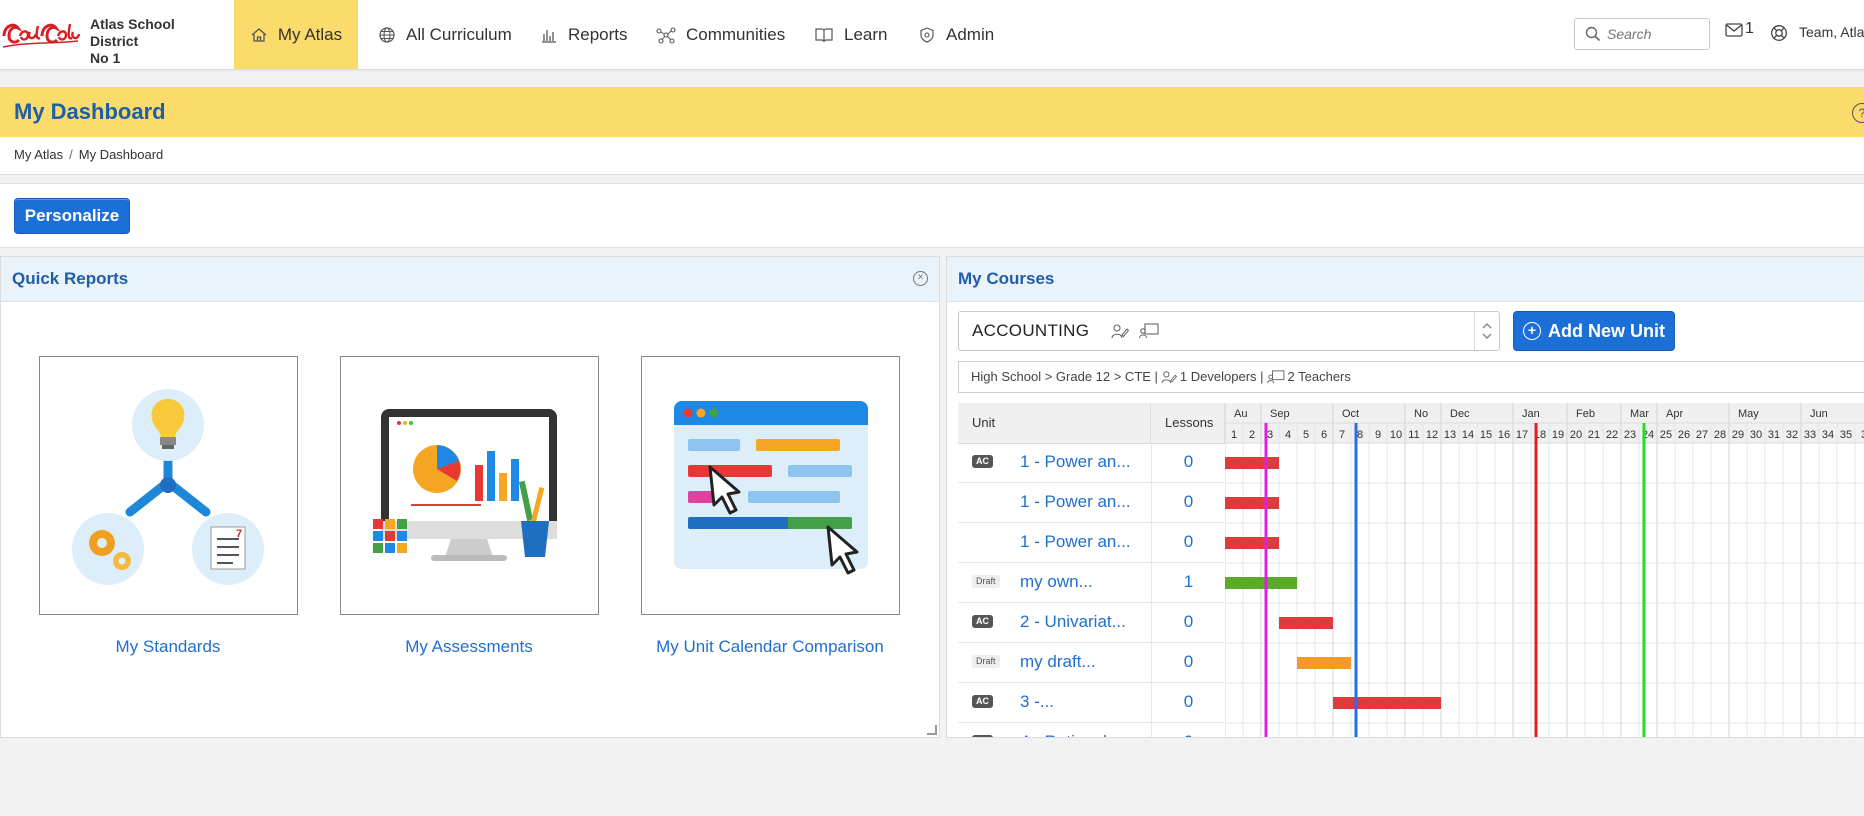  Describe the element at coordinates (1532, 331) in the screenshot. I see `plus-icon: +` at that location.